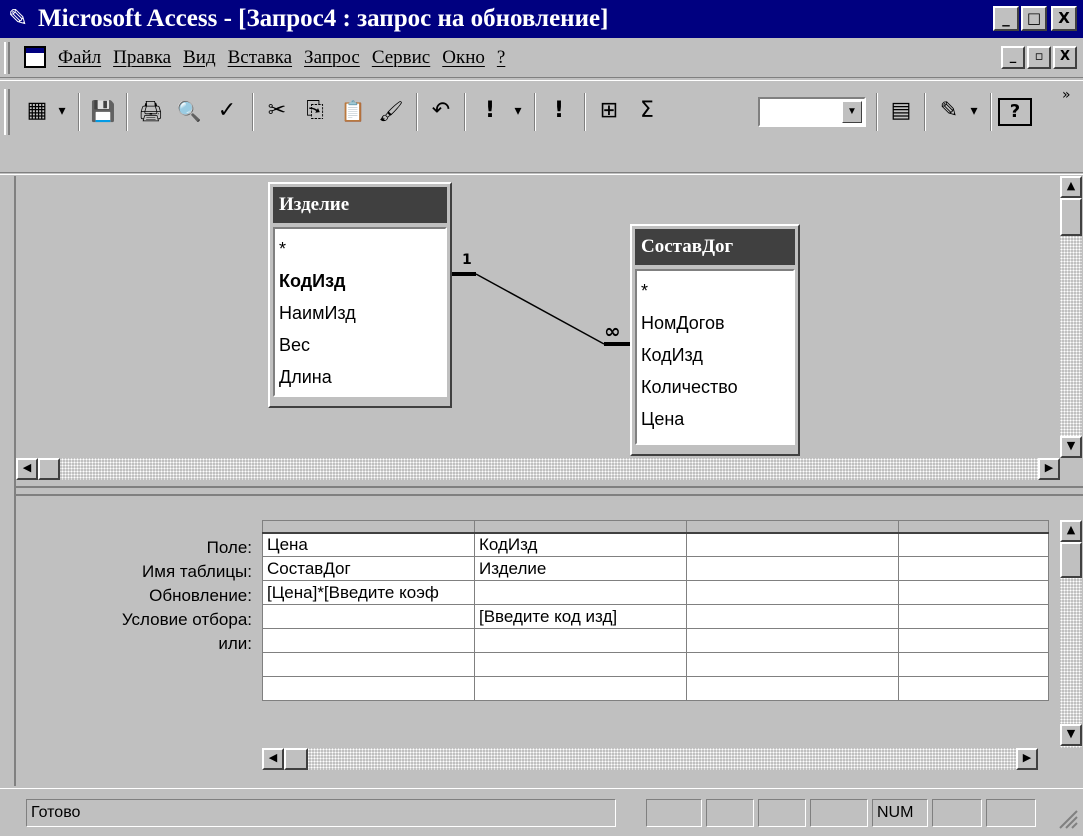 This screenshot has width=1083, height=836. I want to click on doc-restore-button: ▫, so click(1039, 57).